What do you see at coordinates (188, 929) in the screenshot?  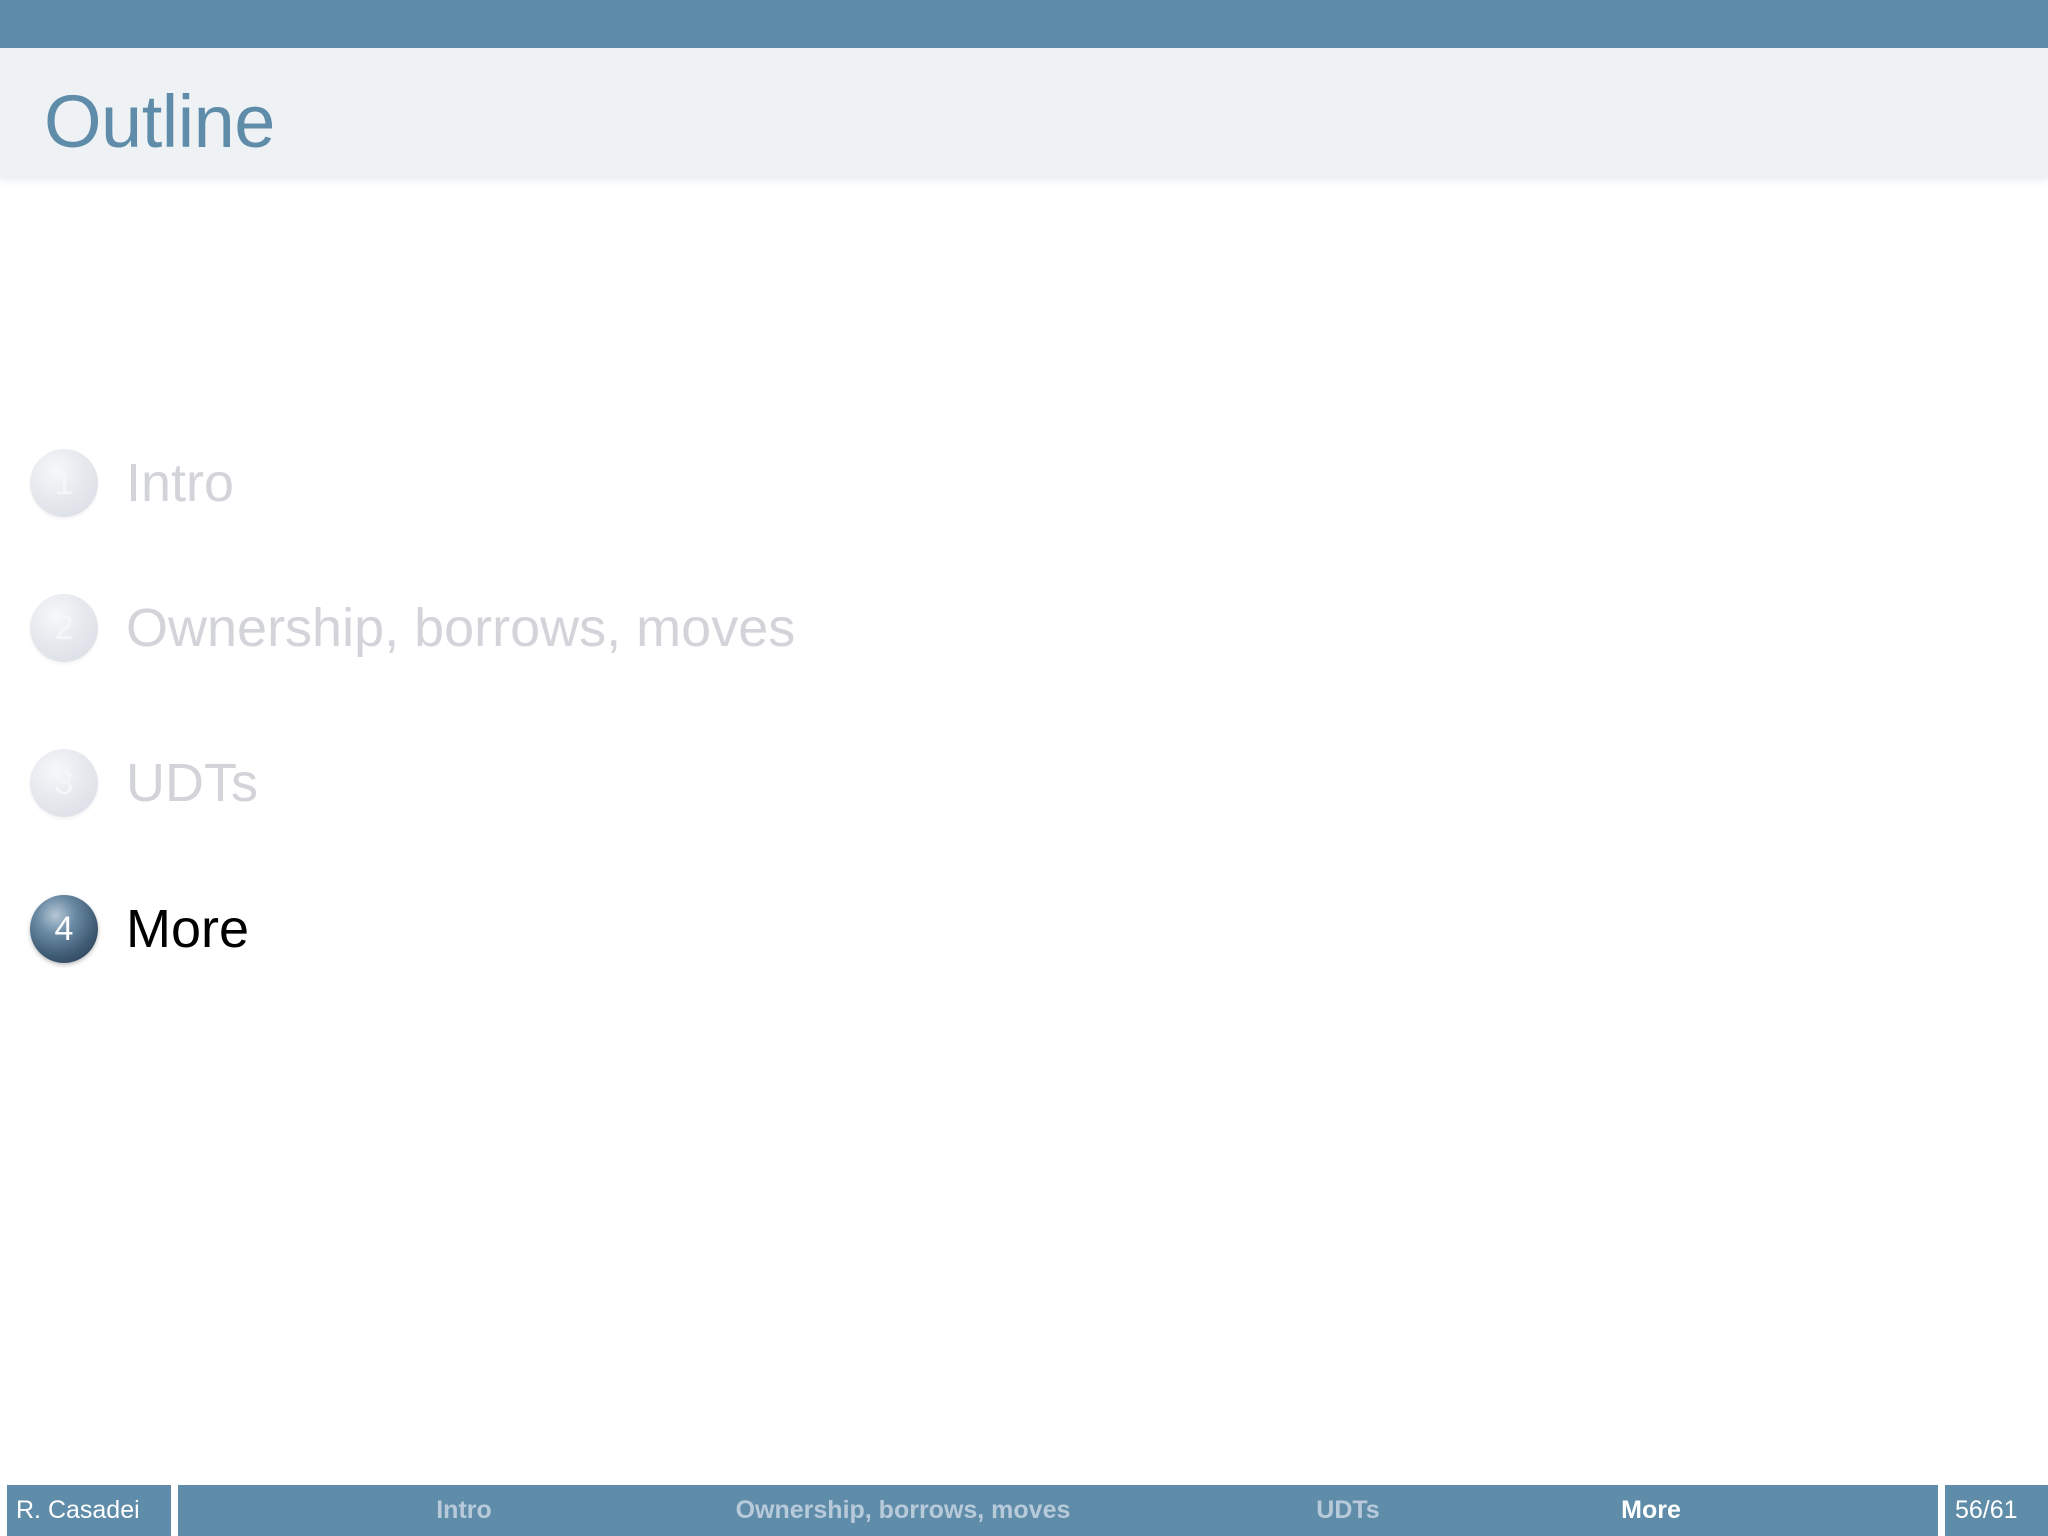 I see `outline-item-label: More` at bounding box center [188, 929].